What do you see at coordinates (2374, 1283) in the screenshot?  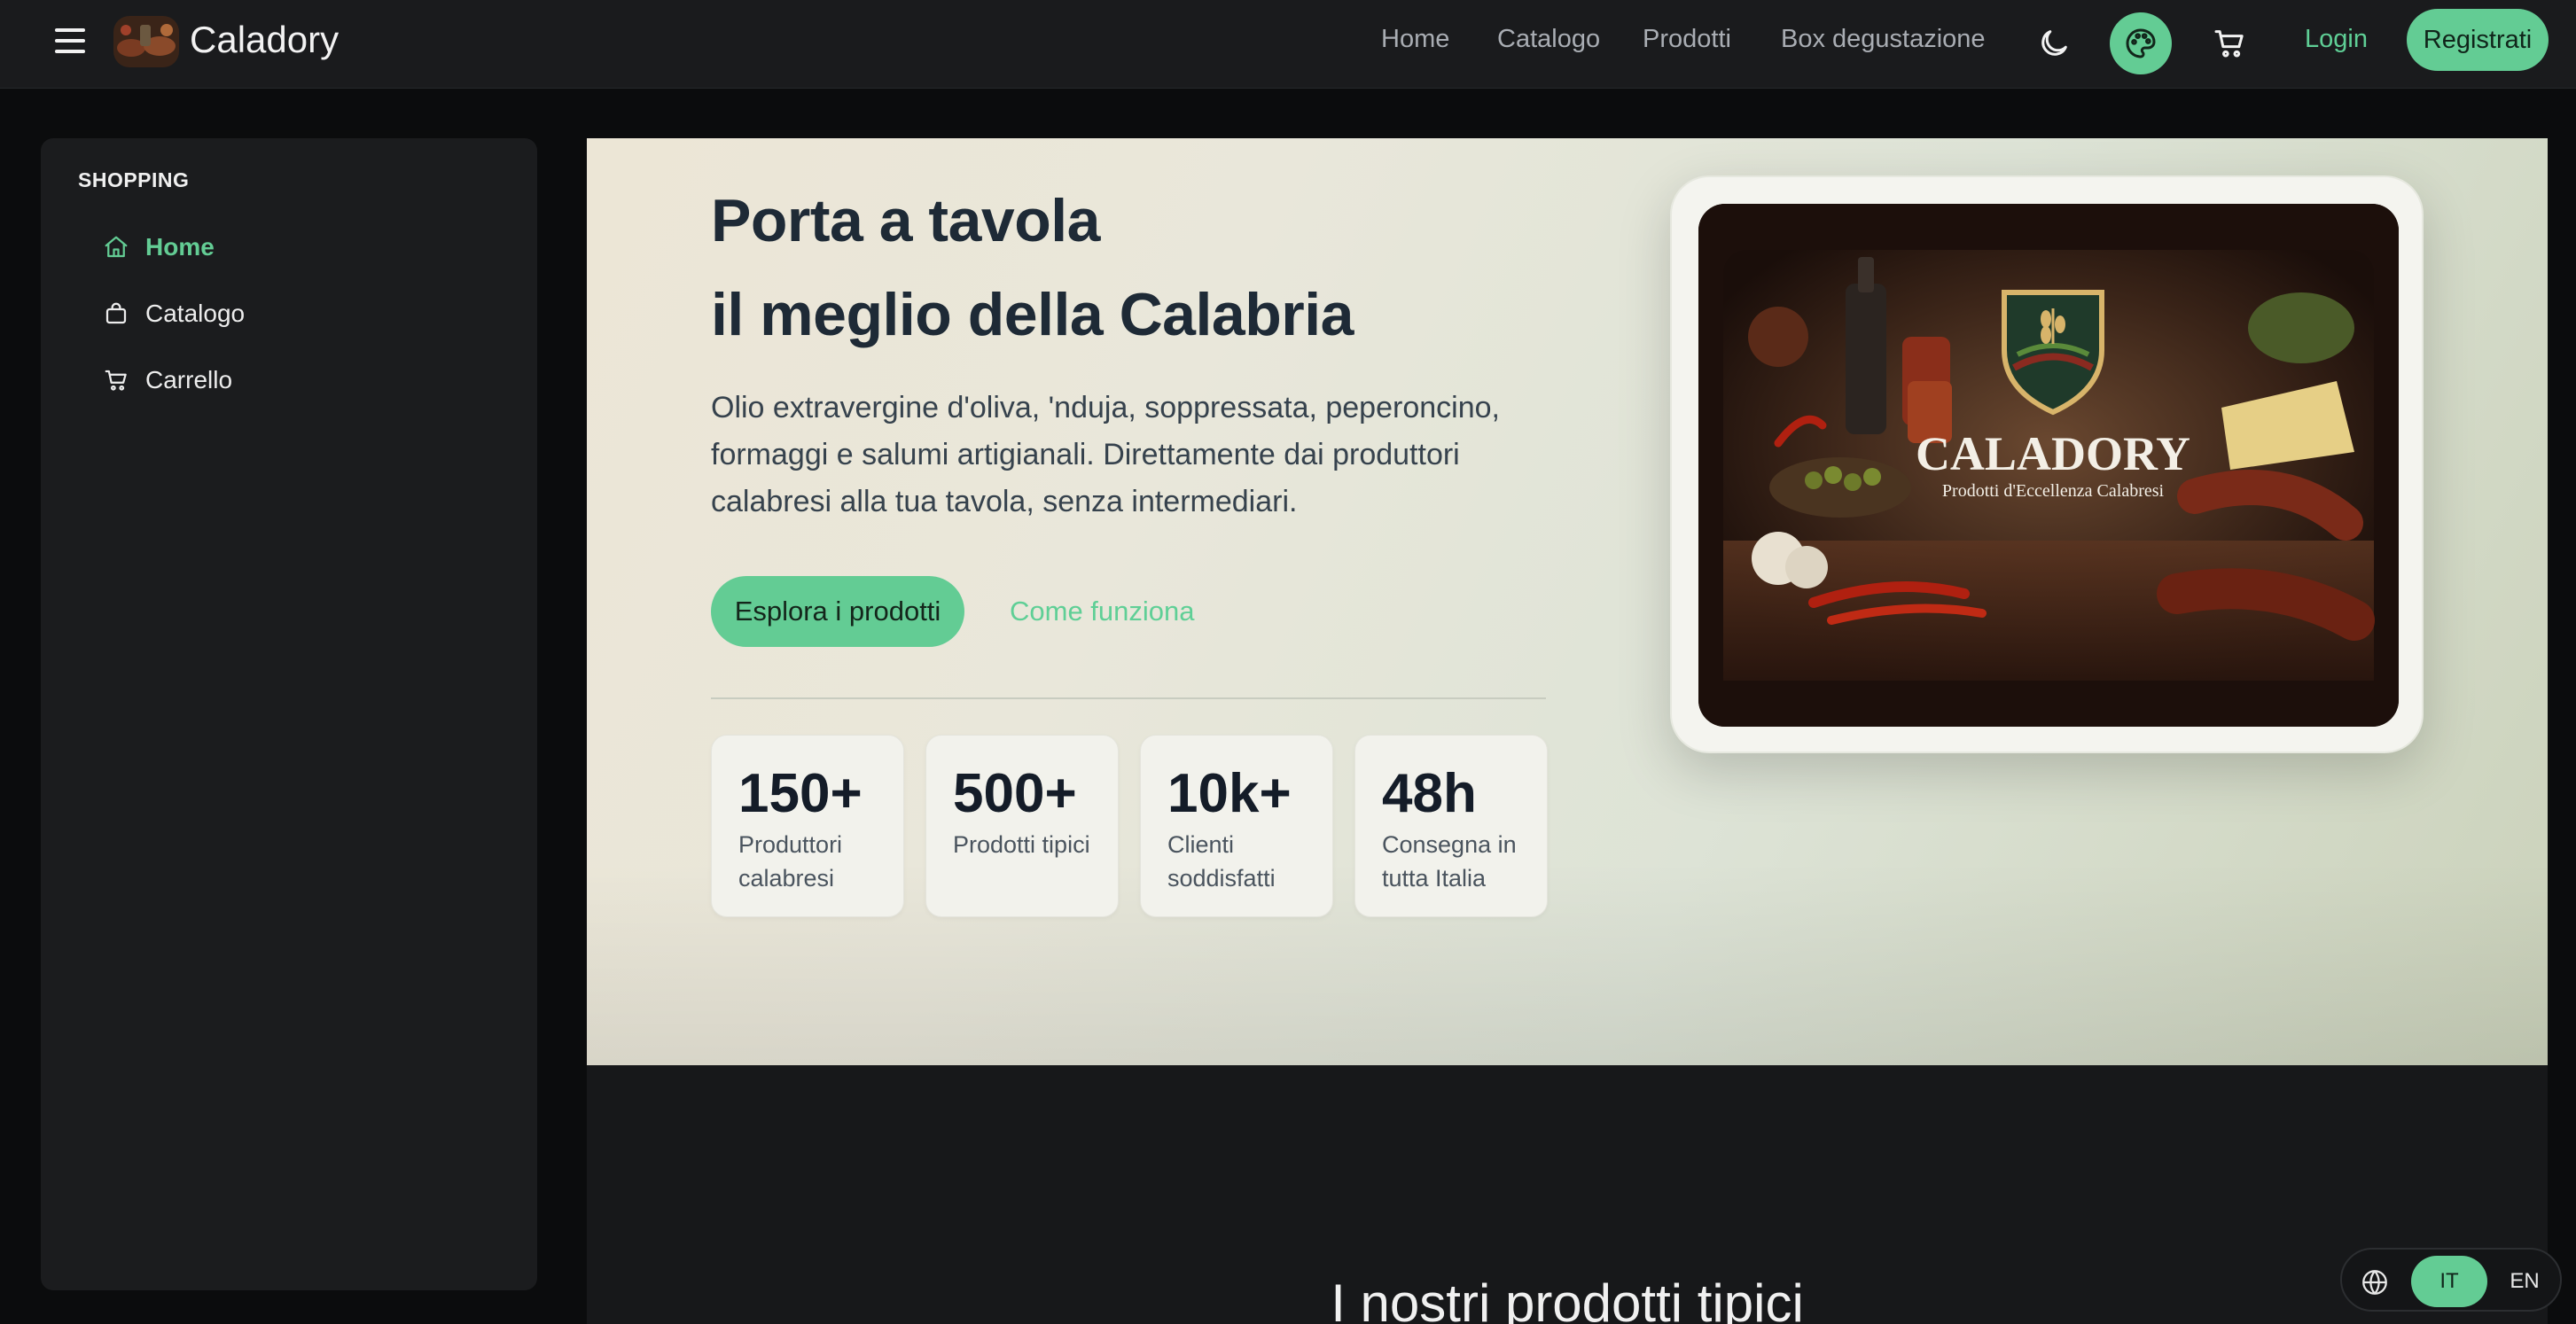 I see `globe-icon` at bounding box center [2374, 1283].